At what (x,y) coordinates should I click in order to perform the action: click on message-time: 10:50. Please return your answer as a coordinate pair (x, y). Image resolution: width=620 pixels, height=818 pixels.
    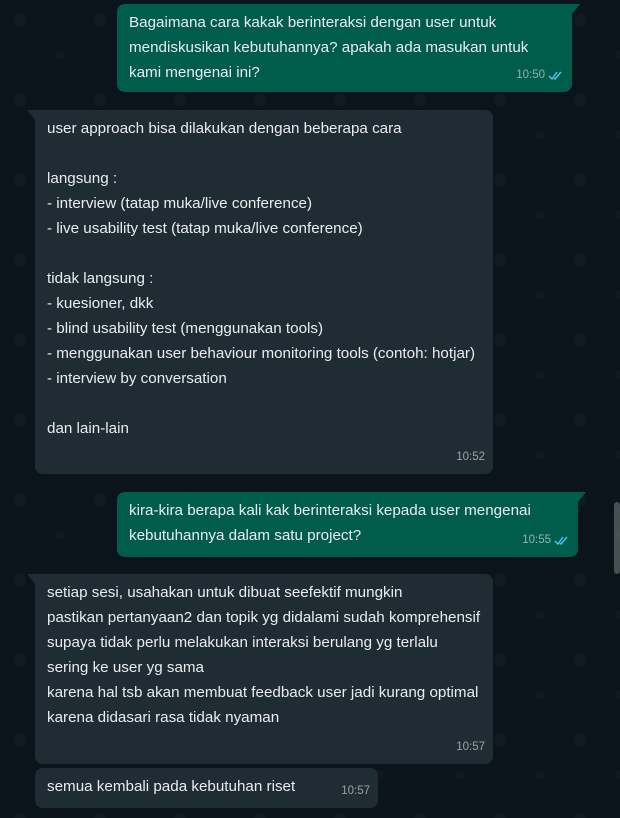
    Looking at the image, I should click on (530, 75).